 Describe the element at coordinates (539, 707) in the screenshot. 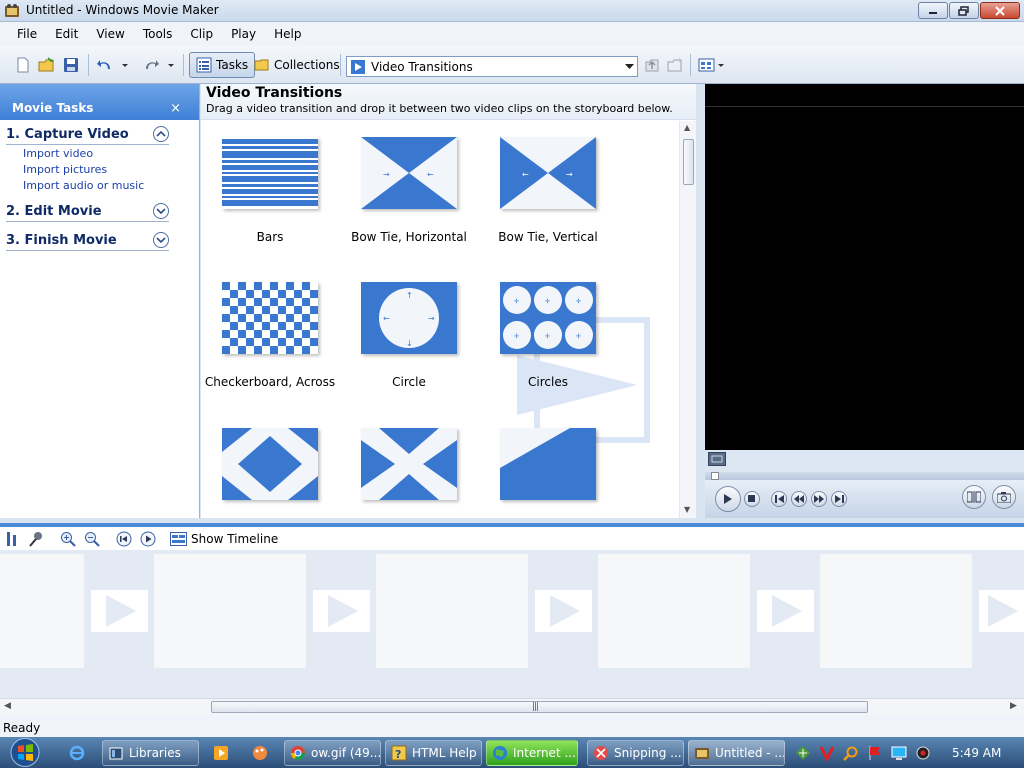

I see `scrollbar-thumb: |||` at that location.